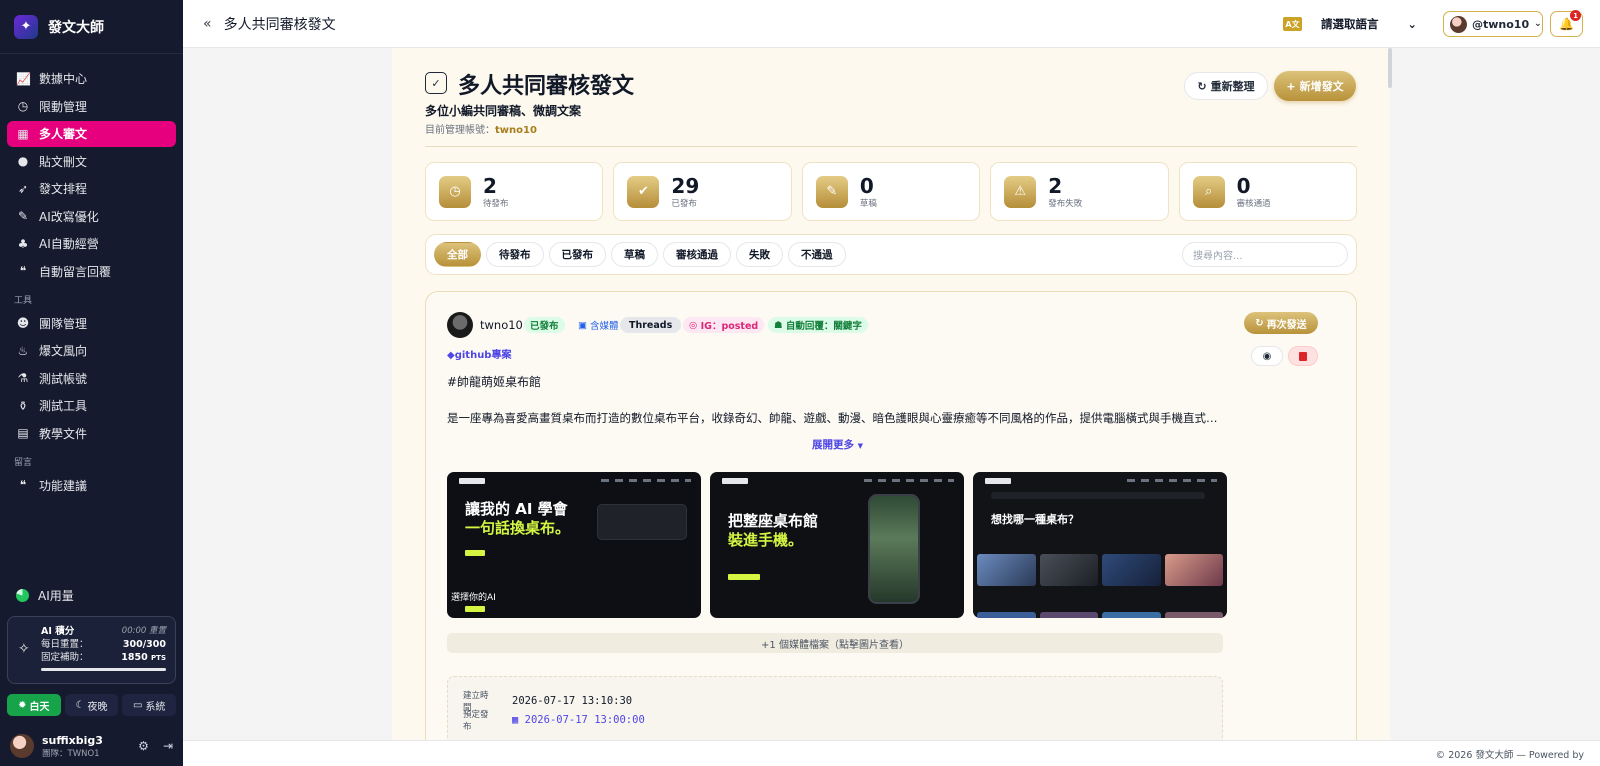  What do you see at coordinates (91, 323) in the screenshot?
I see `sidebar-item-team: ☻ 團隊管理` at bounding box center [91, 323].